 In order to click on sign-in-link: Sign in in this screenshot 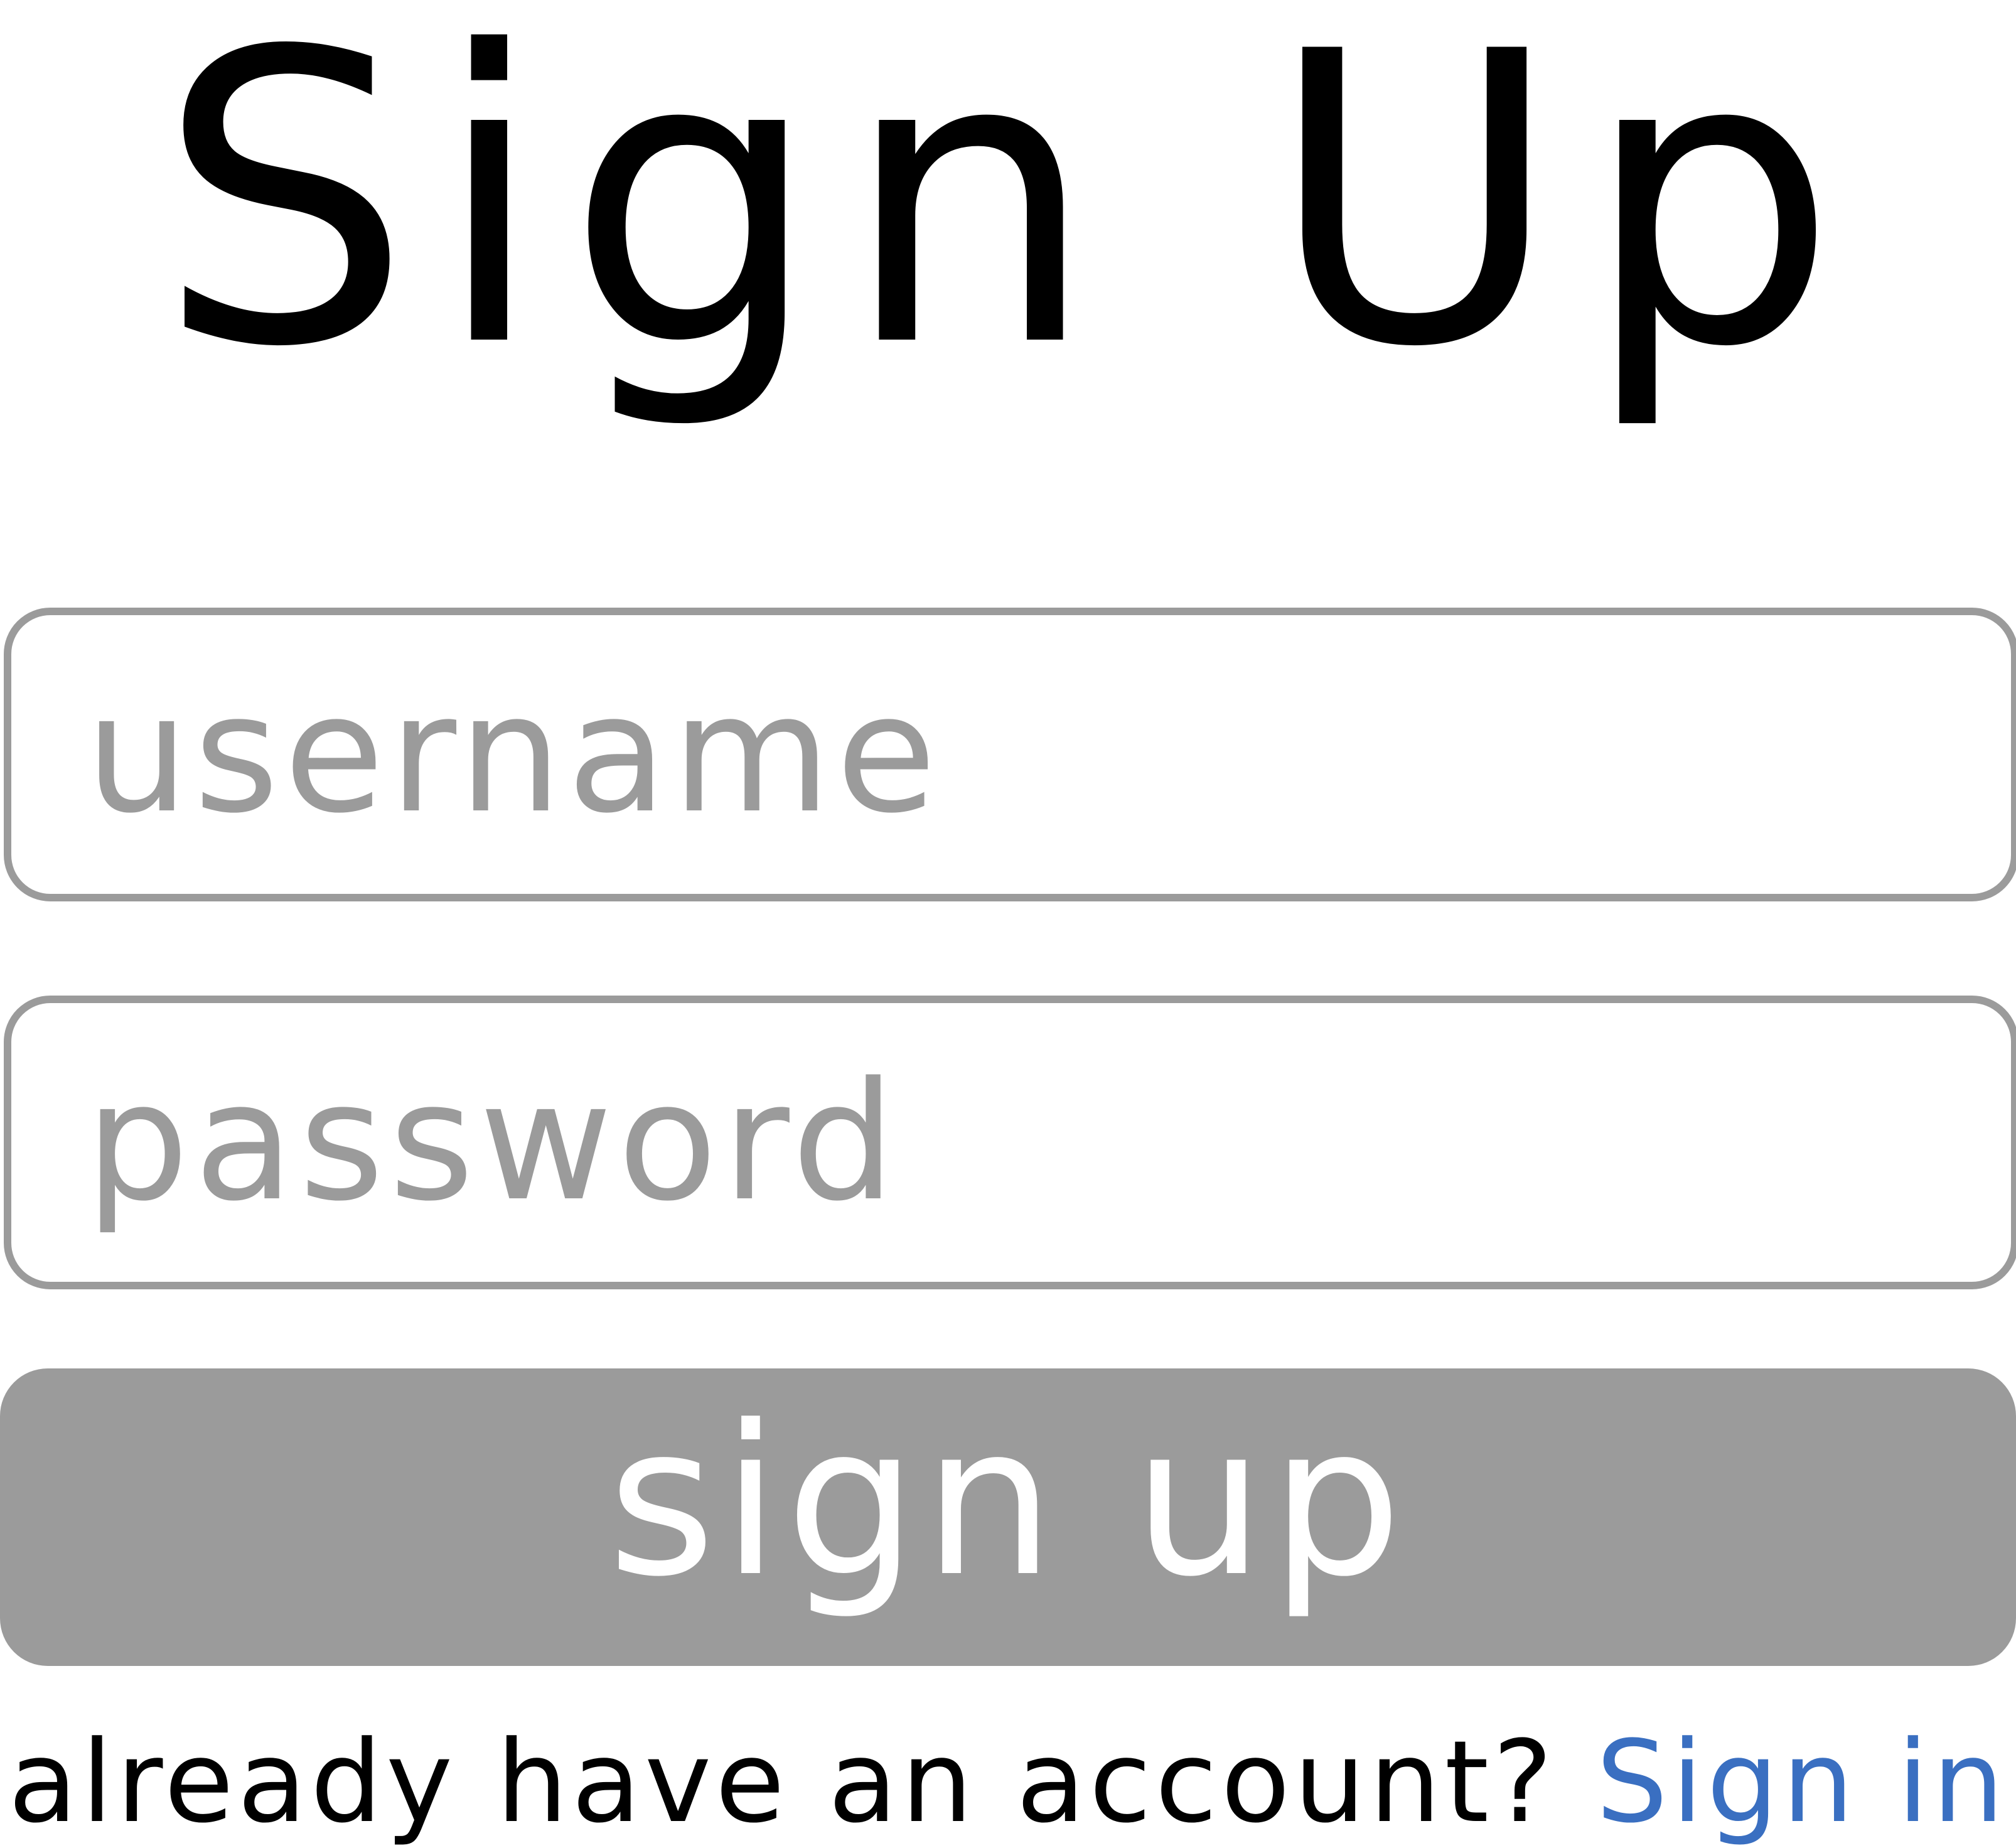, I will do `click(1802, 1782)`.